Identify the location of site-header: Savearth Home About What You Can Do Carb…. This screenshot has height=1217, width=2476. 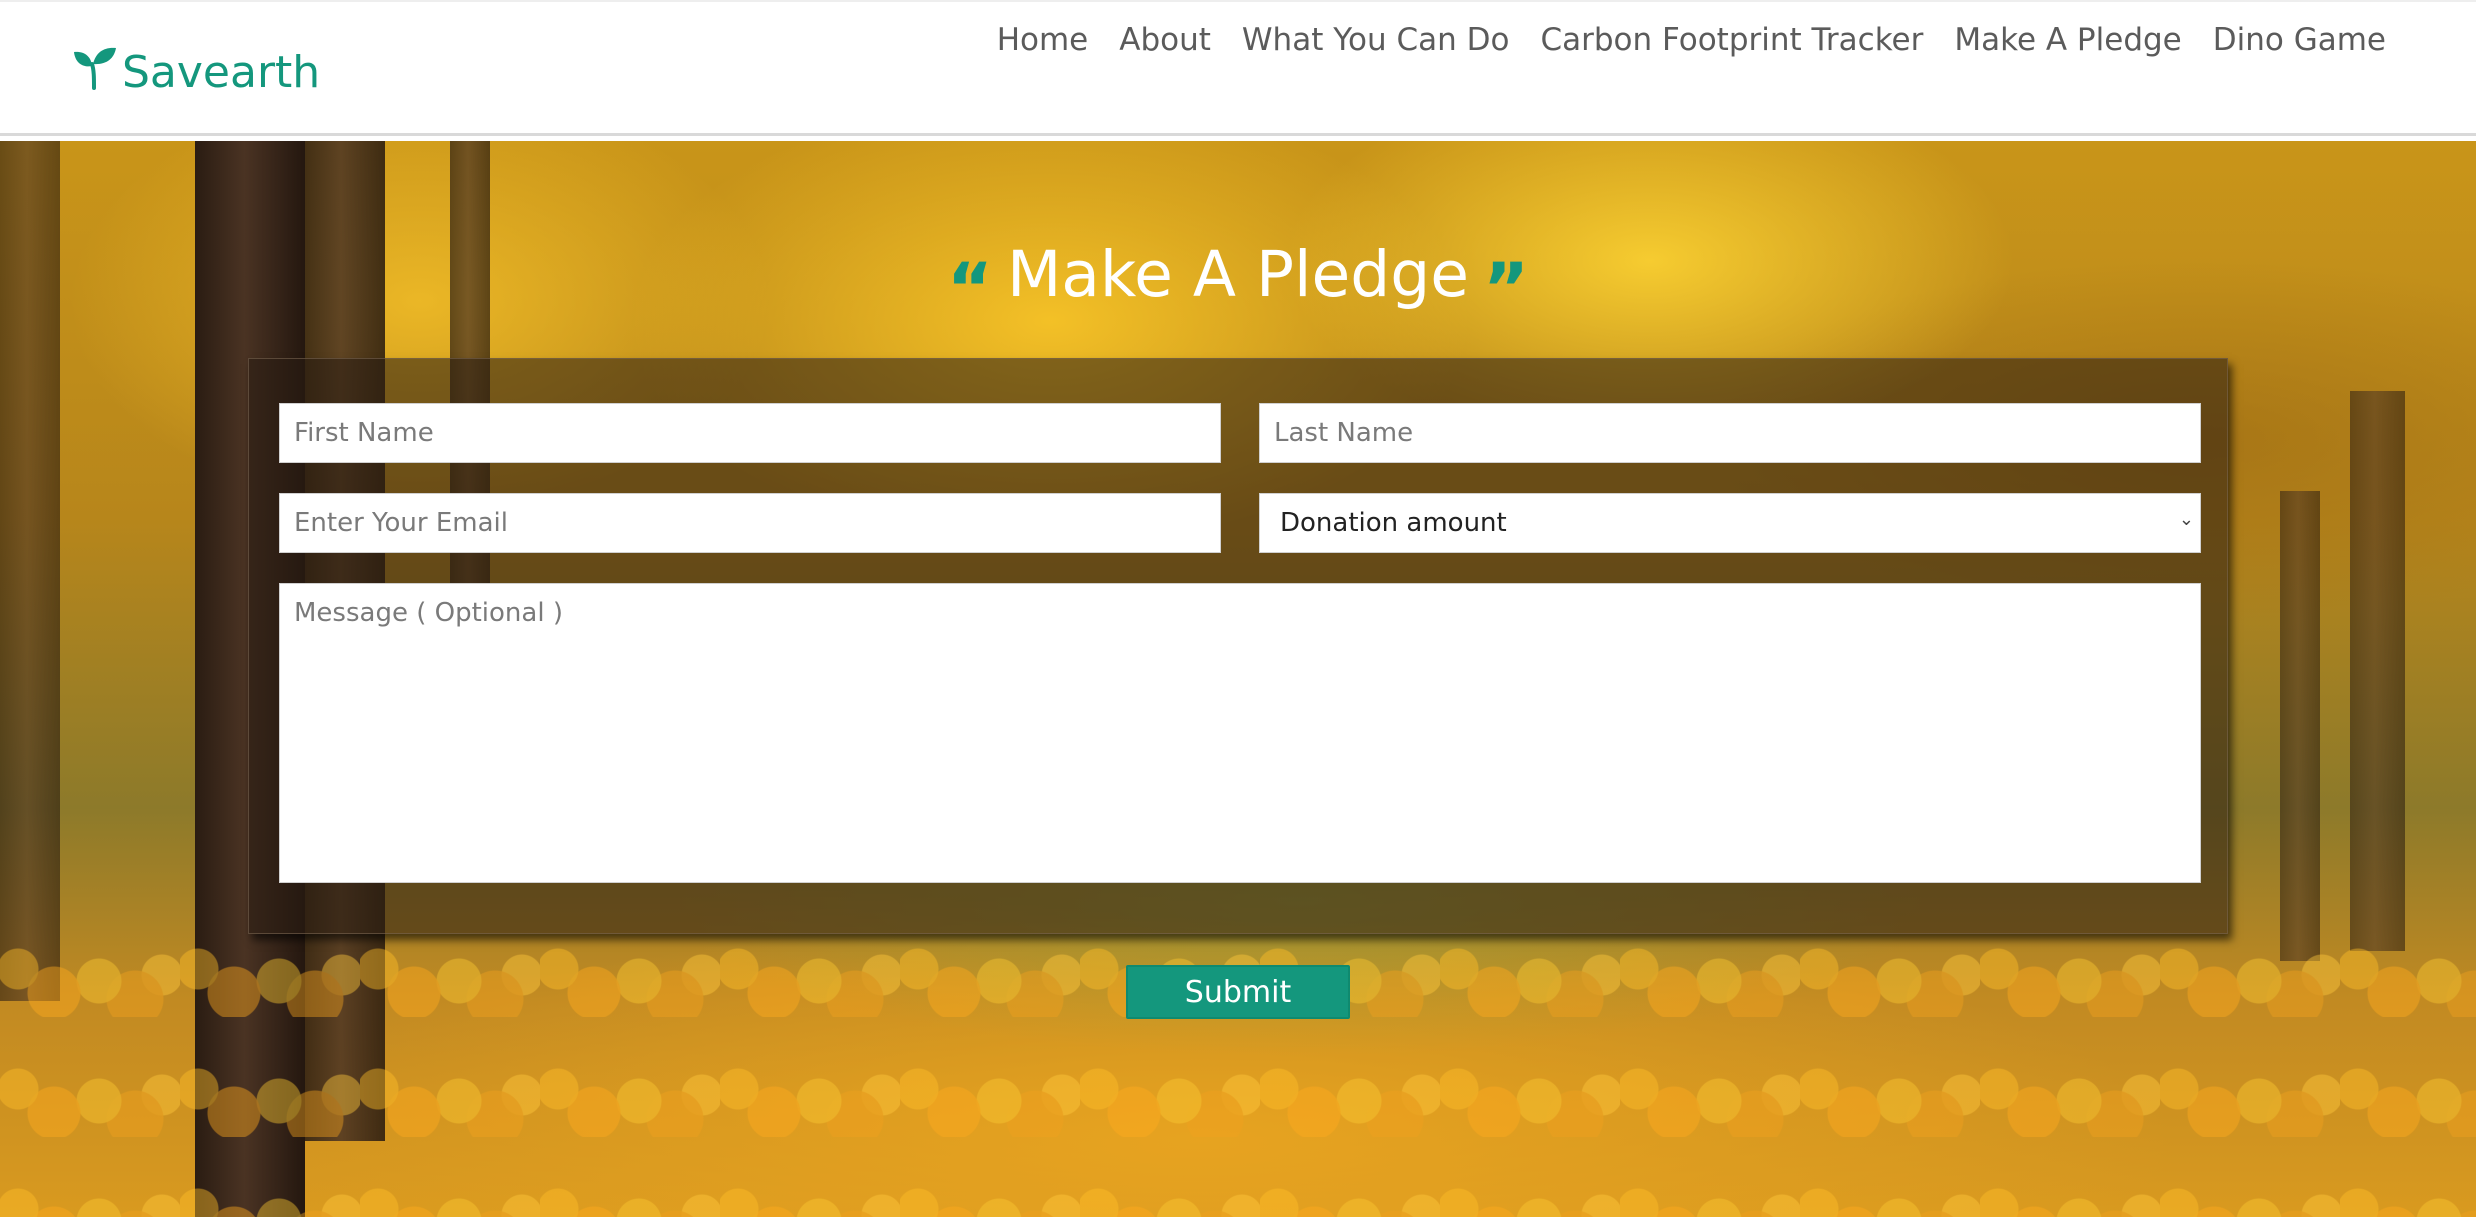
(1238, 68).